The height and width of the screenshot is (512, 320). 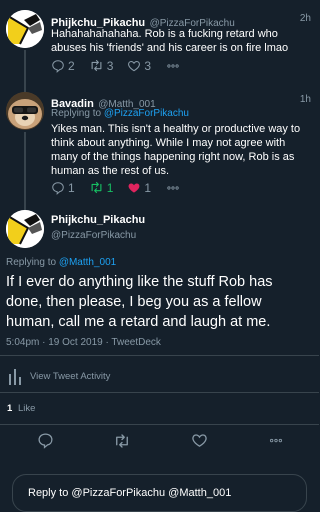 I want to click on tweet-actions: 1 1 1, so click(x=124, y=187).